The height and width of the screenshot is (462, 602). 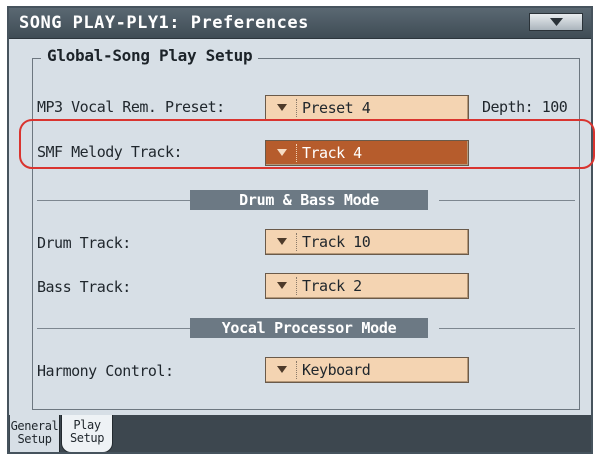 I want to click on tab-play-setup: Play Setup, so click(x=87, y=433).